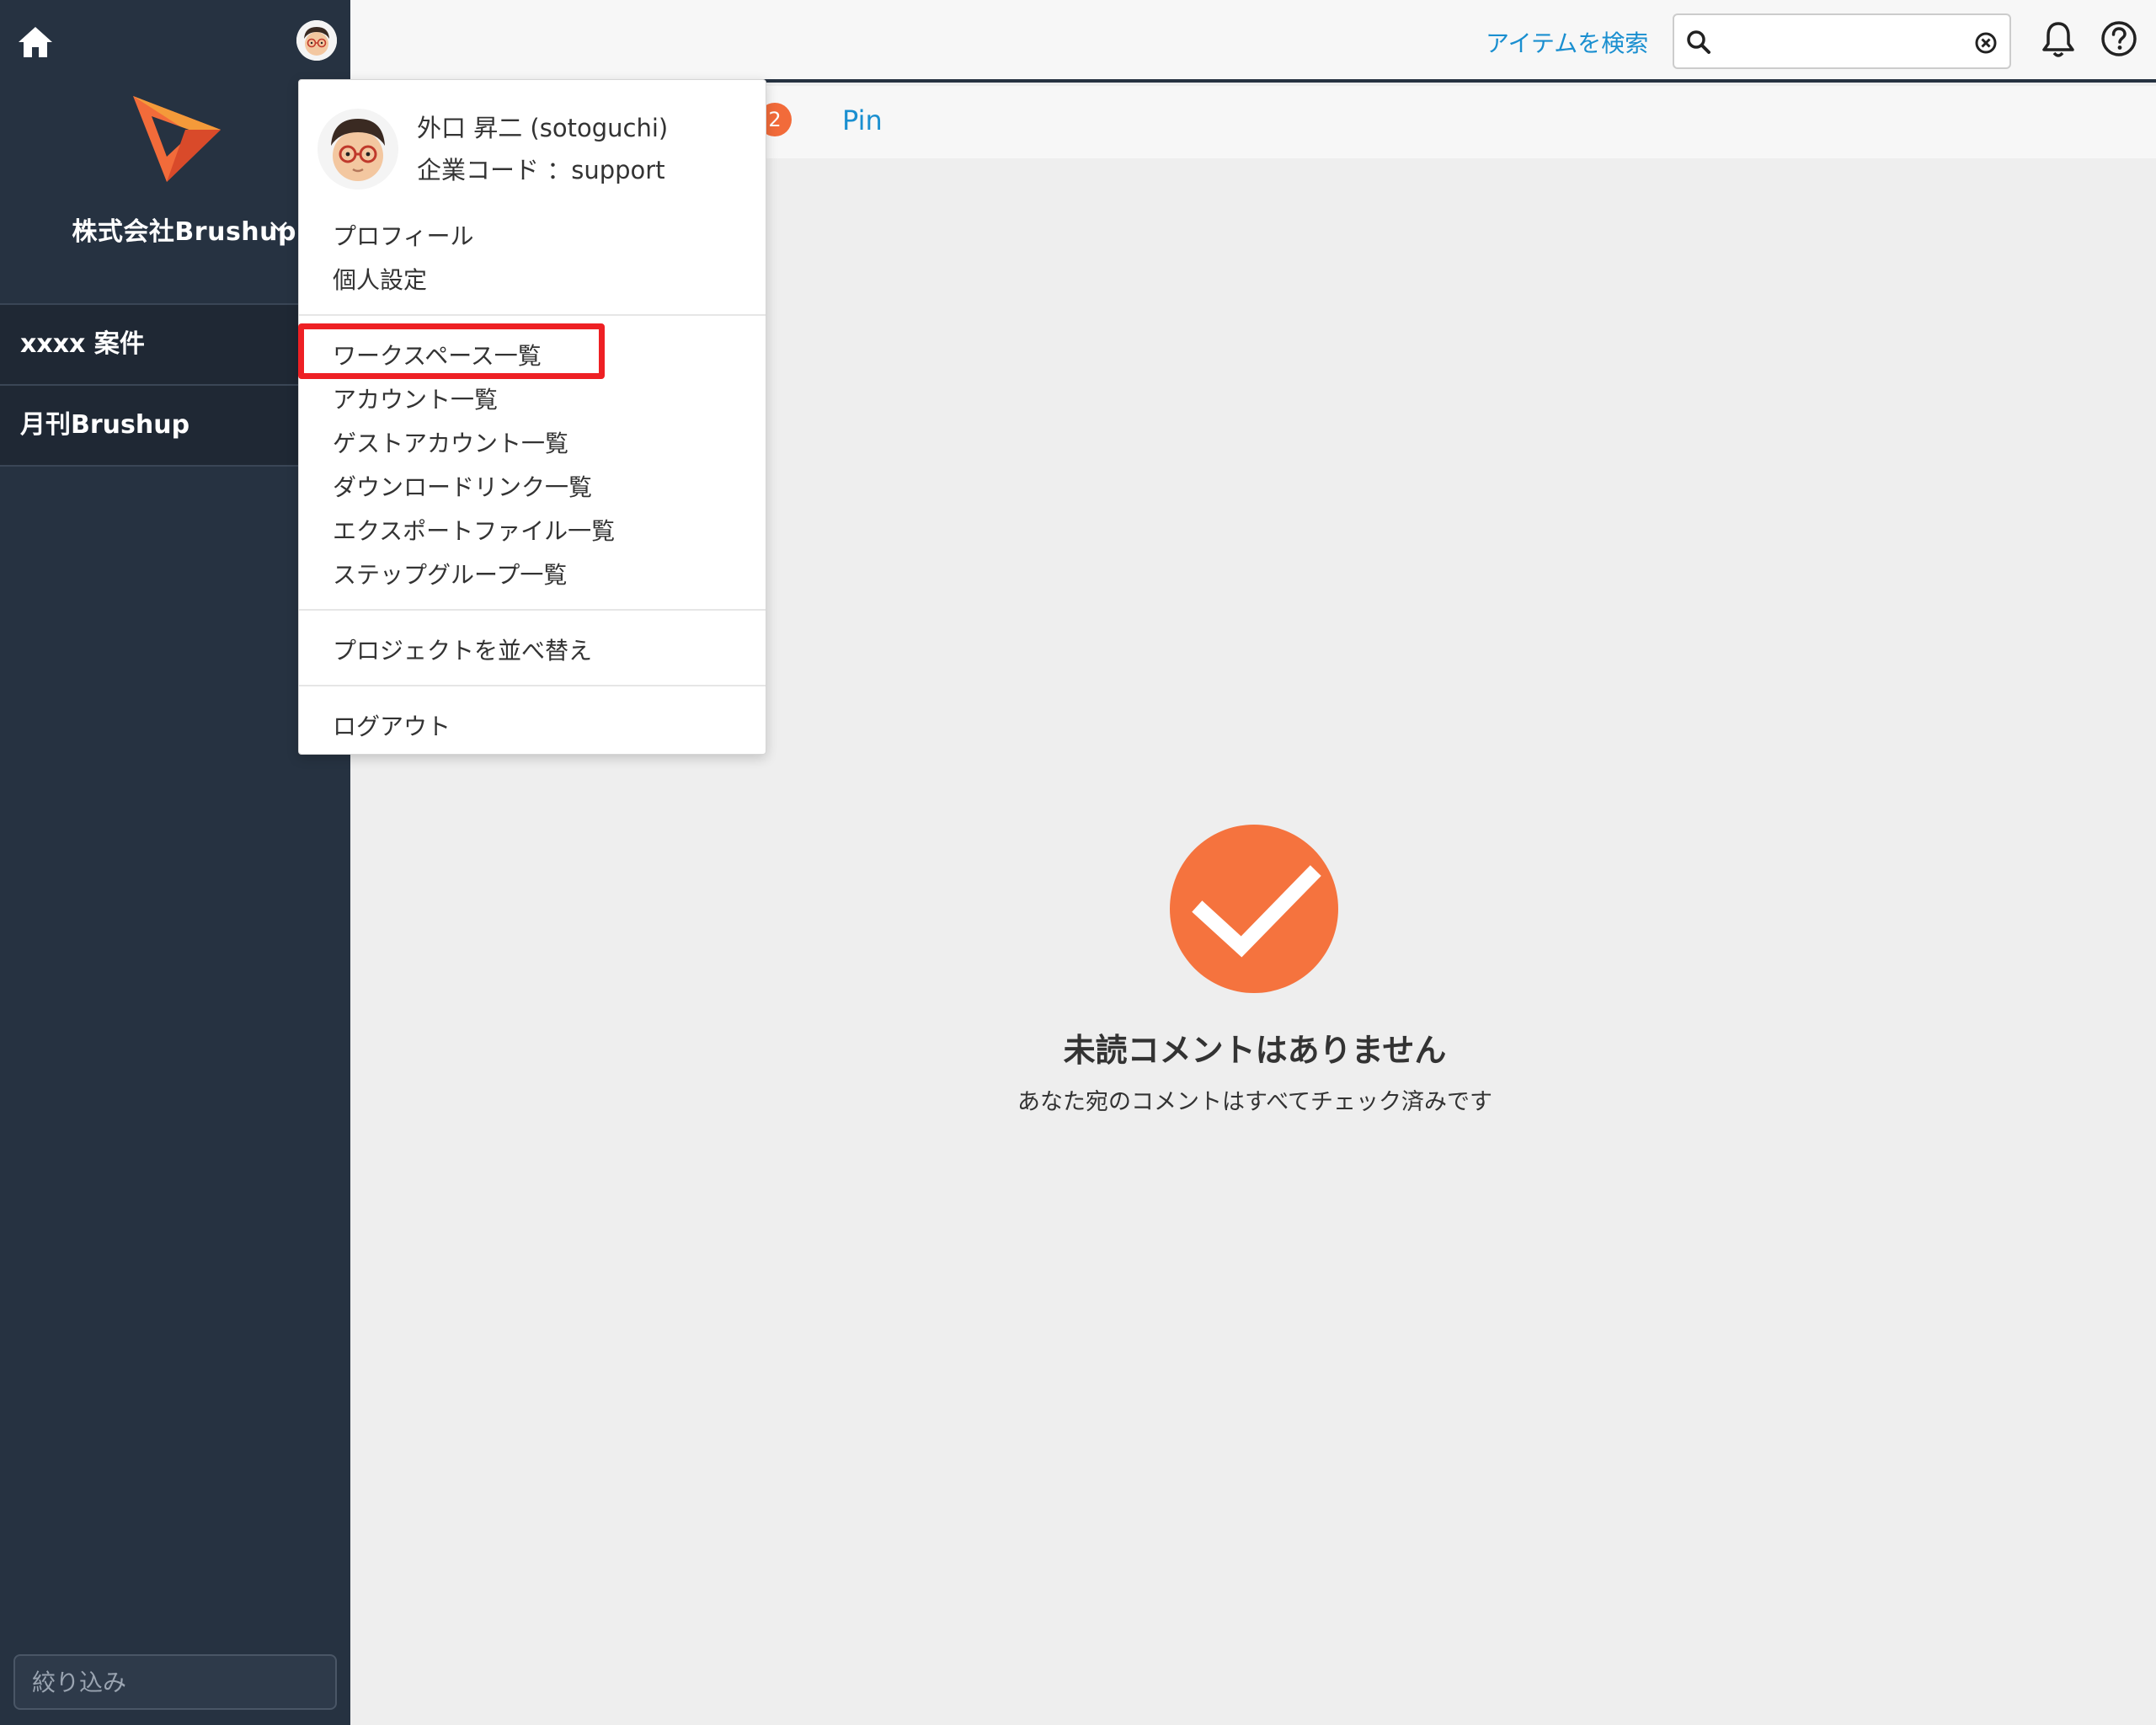 The image size is (2156, 1725). Describe the element at coordinates (1567, 42) in the screenshot. I see `search-items-link: アイテムを検索` at that location.